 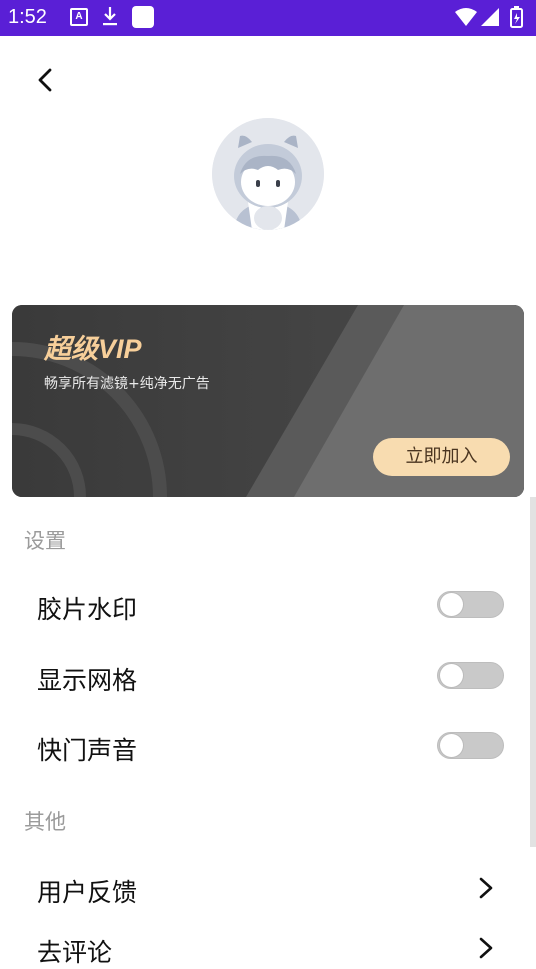 I want to click on back-button, so click(x=46, y=80).